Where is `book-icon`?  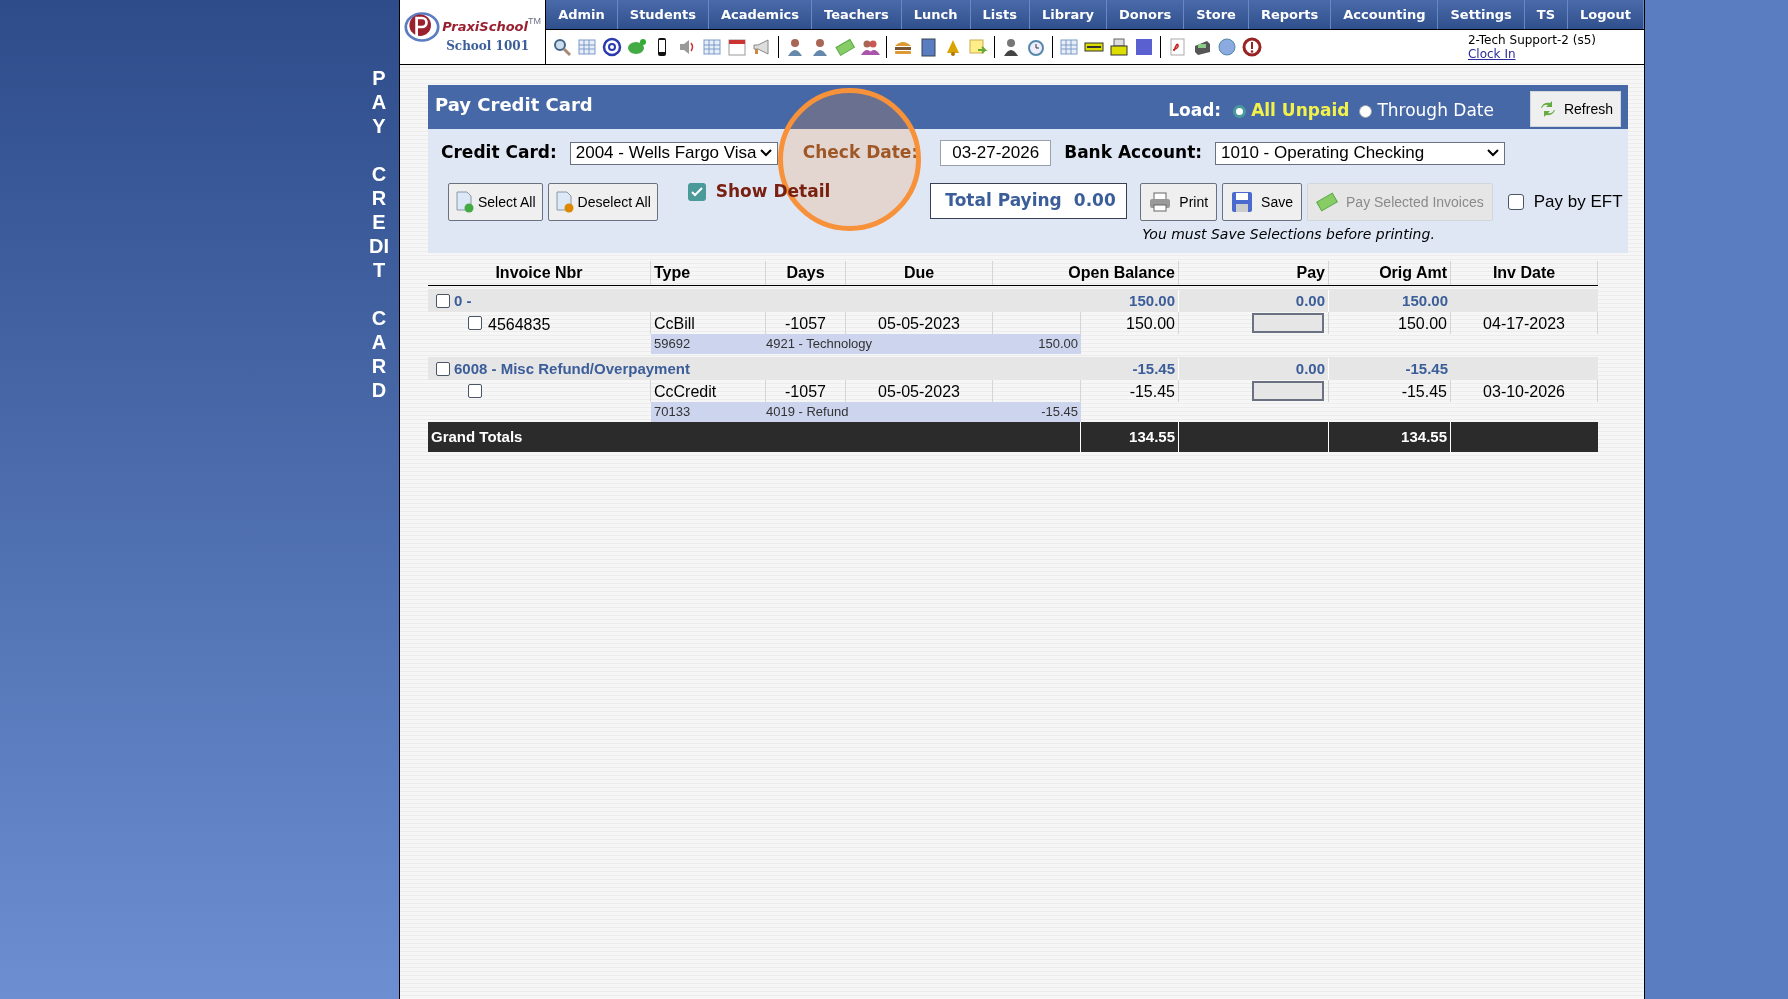
book-icon is located at coordinates (928, 47).